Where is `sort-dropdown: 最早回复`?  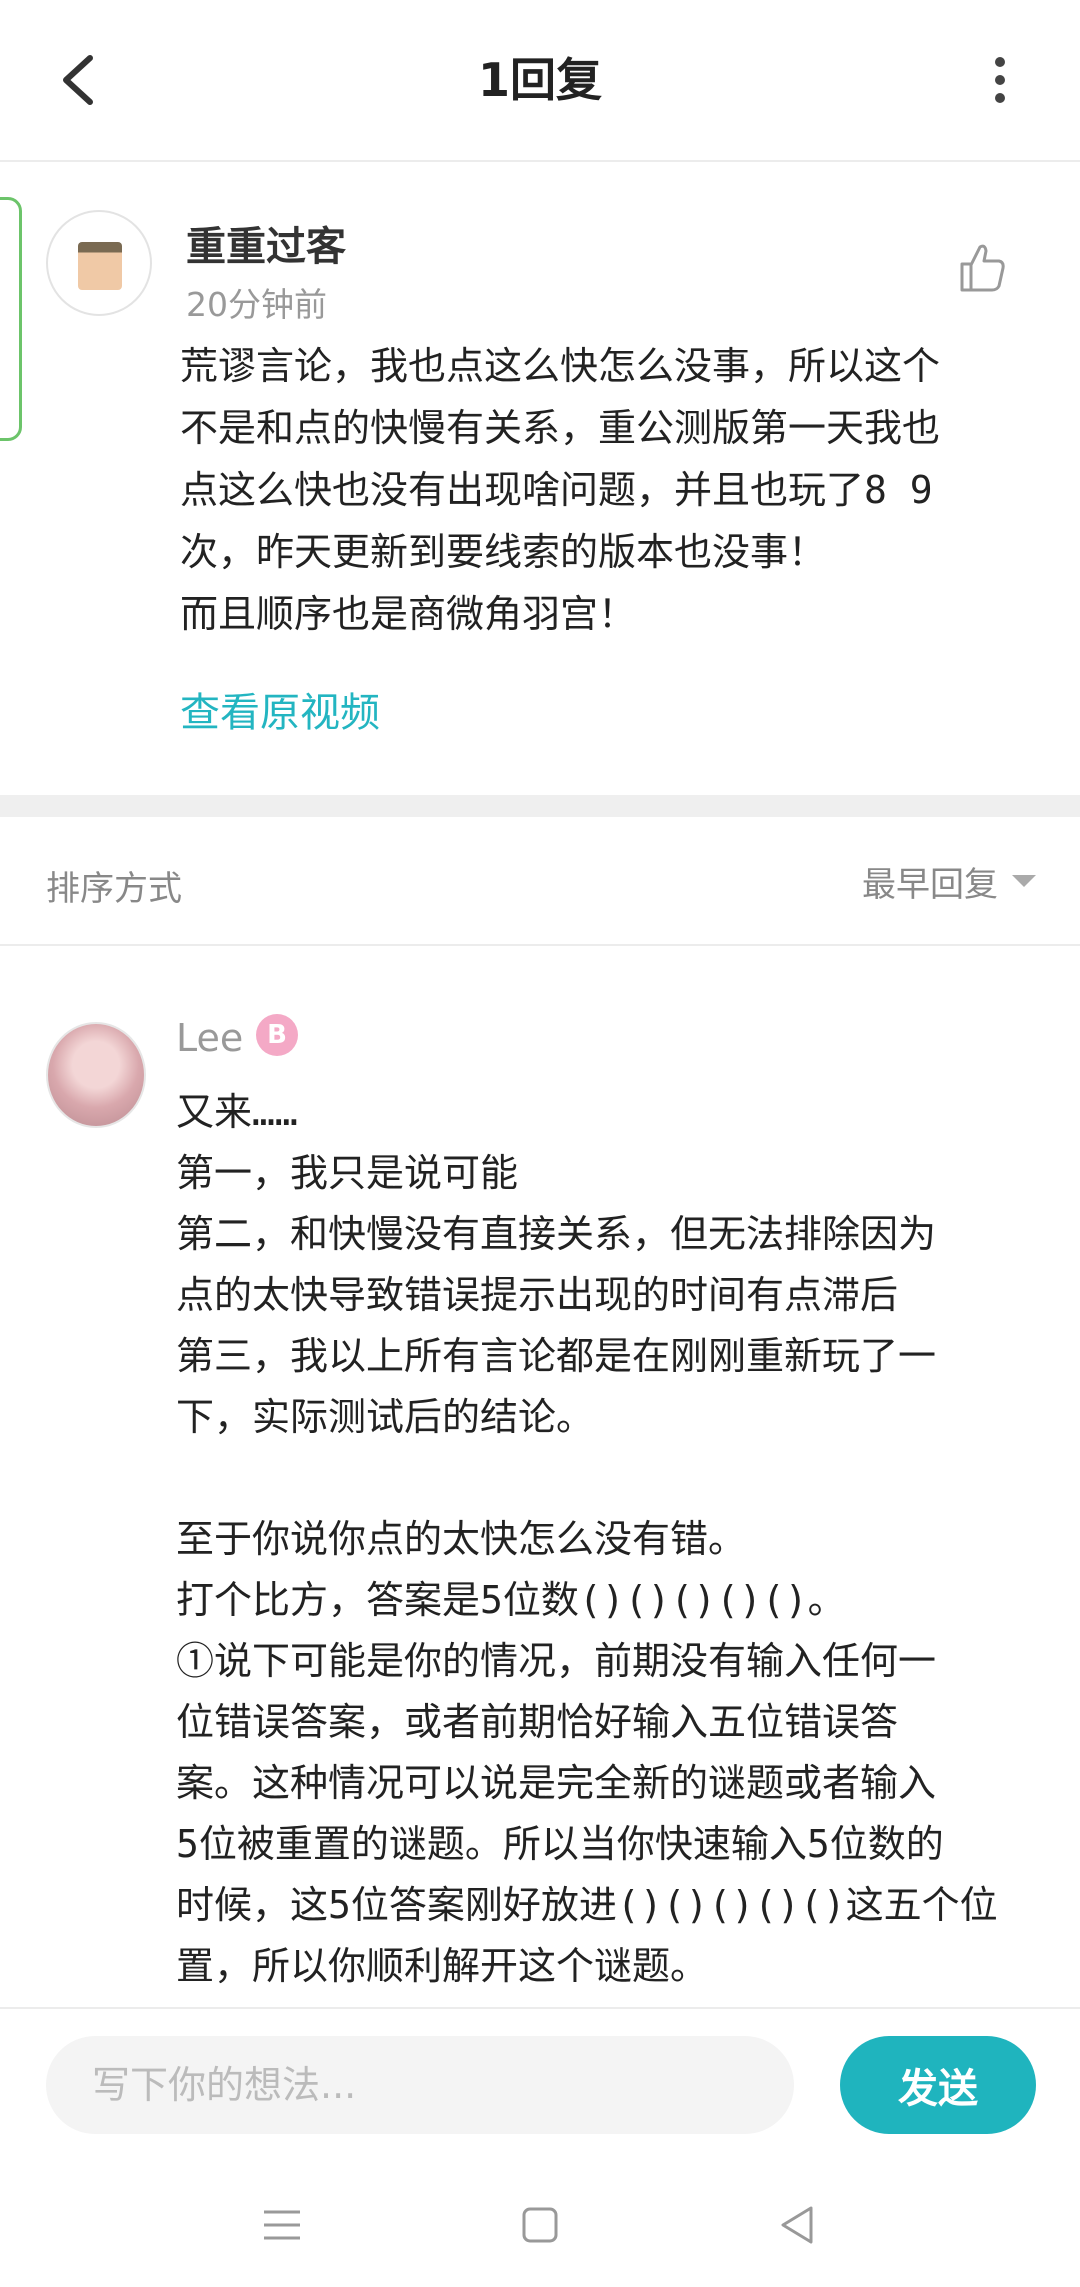 sort-dropdown: 最早回复 is located at coordinates (949, 883).